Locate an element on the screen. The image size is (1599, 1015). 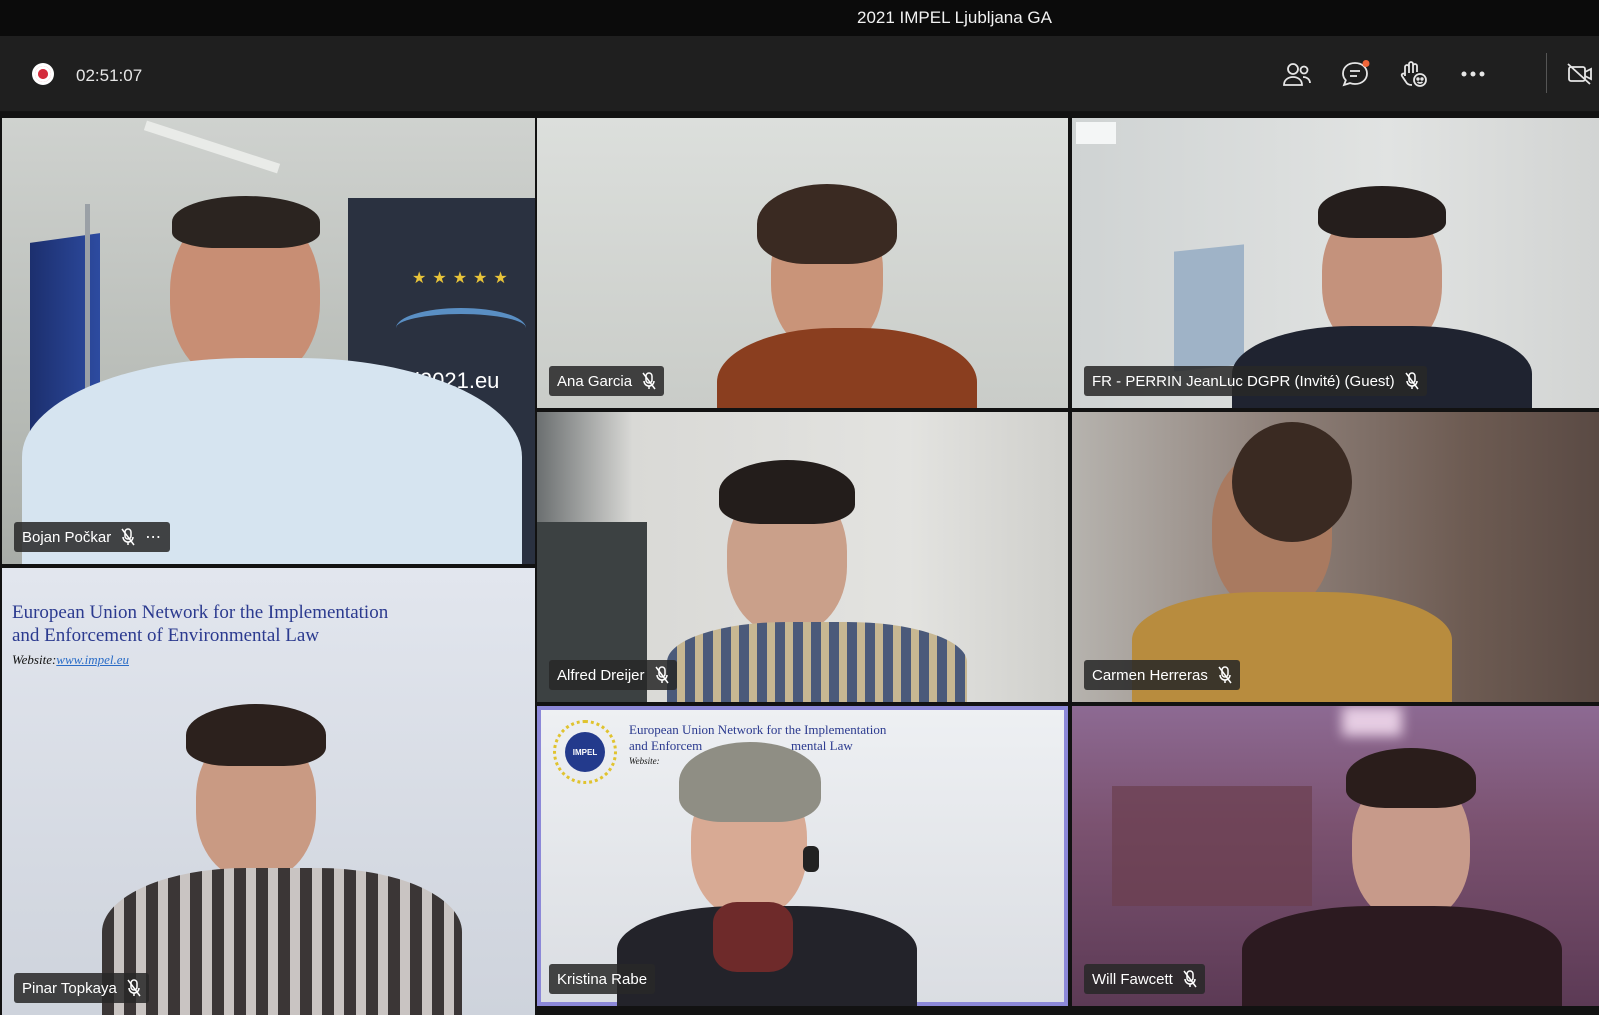
participant-name: Carmen Herreras is located at coordinates (1150, 675).